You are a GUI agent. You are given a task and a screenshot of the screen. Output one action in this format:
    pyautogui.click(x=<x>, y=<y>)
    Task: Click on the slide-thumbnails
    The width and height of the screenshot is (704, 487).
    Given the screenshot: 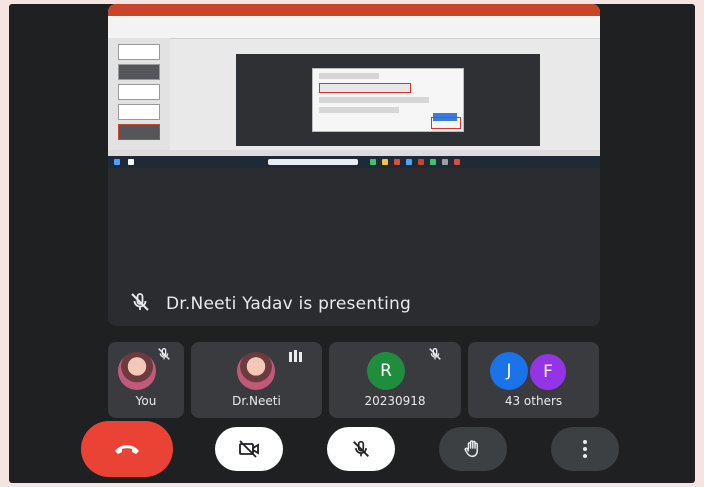 What is the action you would take?
    pyautogui.click(x=139, y=94)
    